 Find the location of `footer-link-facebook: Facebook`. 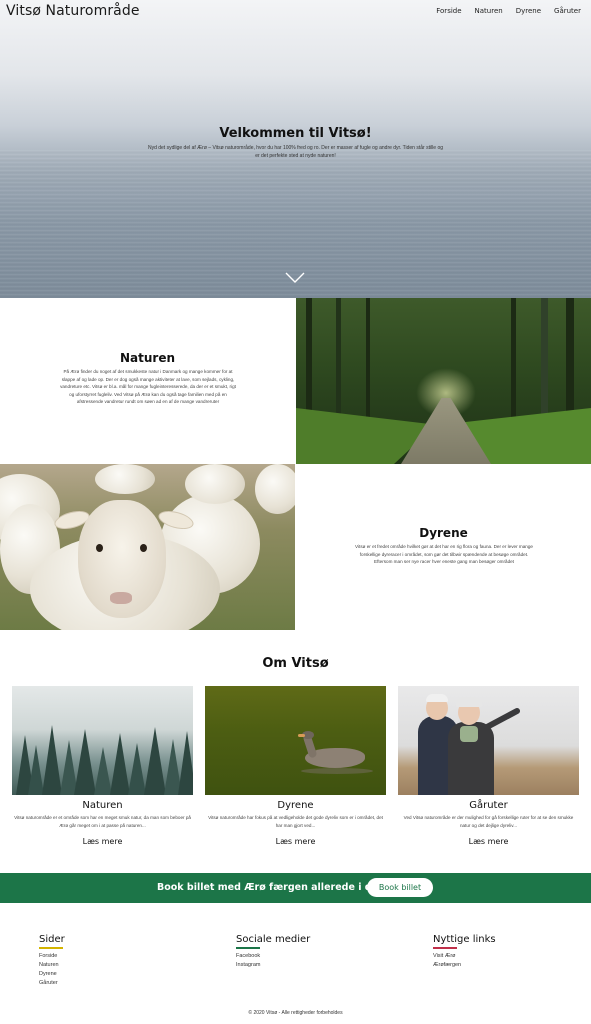

footer-link-facebook: Facebook is located at coordinates (316, 956).